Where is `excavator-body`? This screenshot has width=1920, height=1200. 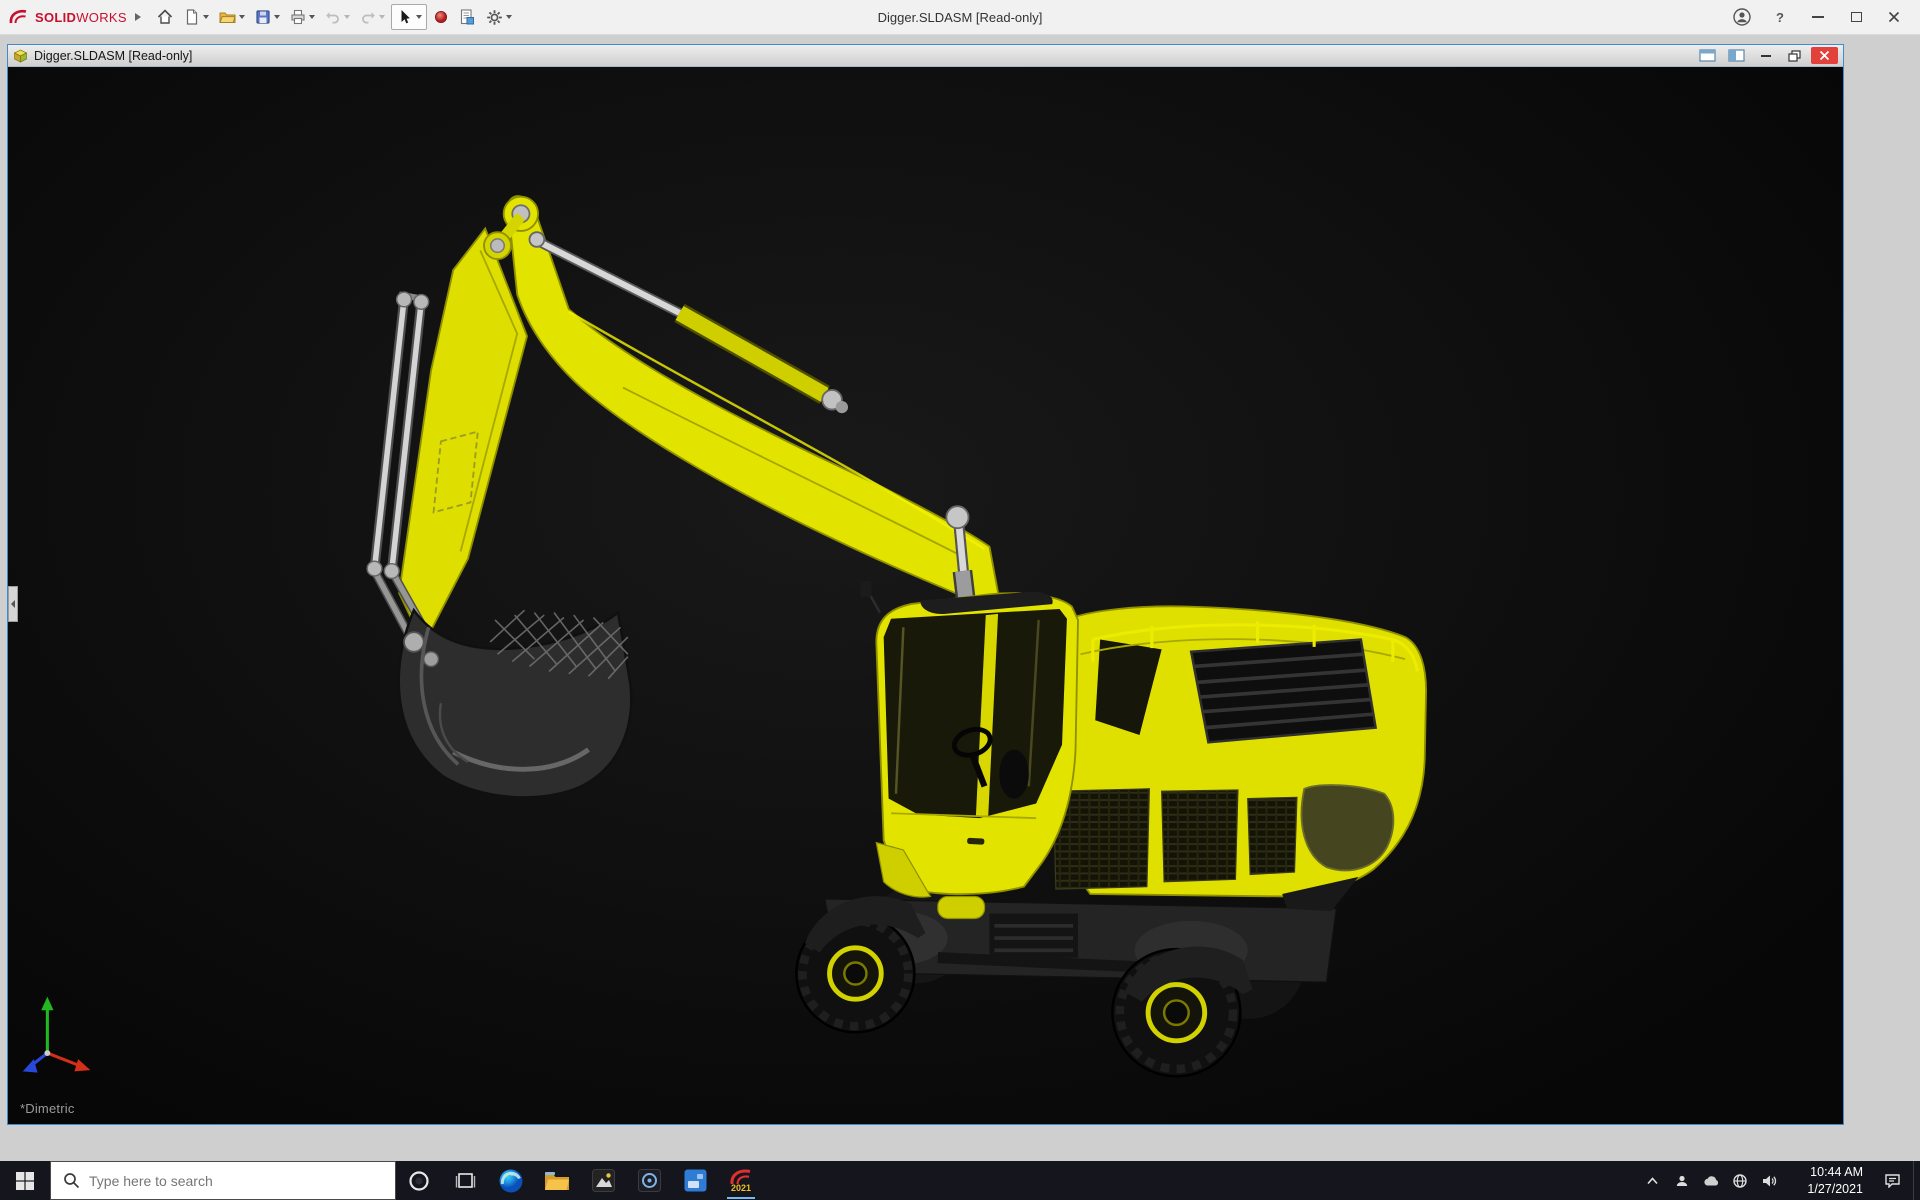
excavator-body is located at coordinates (1239, 758).